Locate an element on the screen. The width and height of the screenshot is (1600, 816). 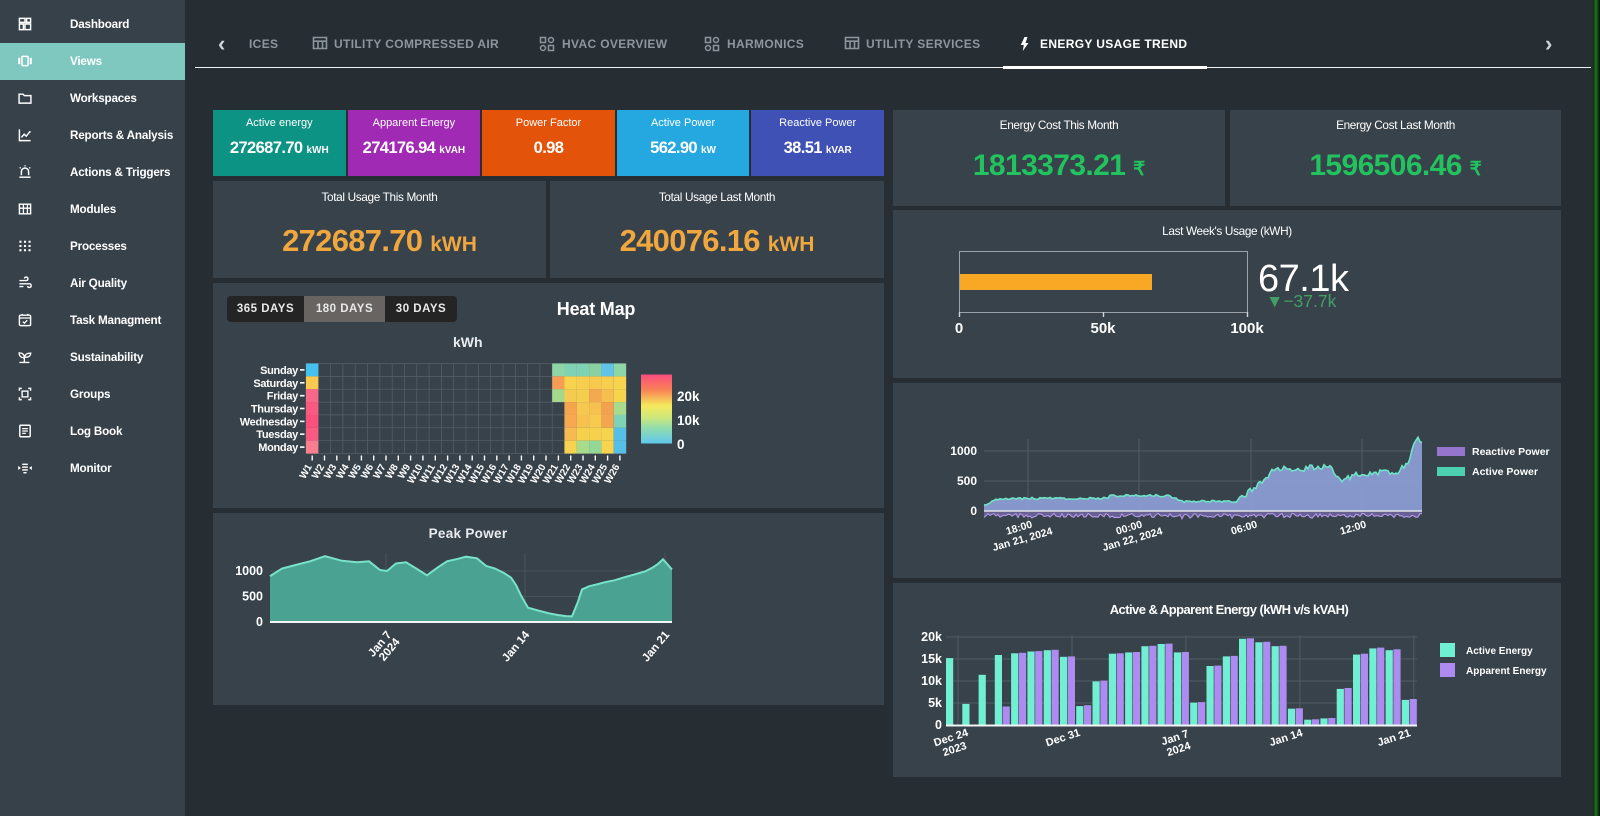
svg-text: Saturday is located at coordinates (276, 384).